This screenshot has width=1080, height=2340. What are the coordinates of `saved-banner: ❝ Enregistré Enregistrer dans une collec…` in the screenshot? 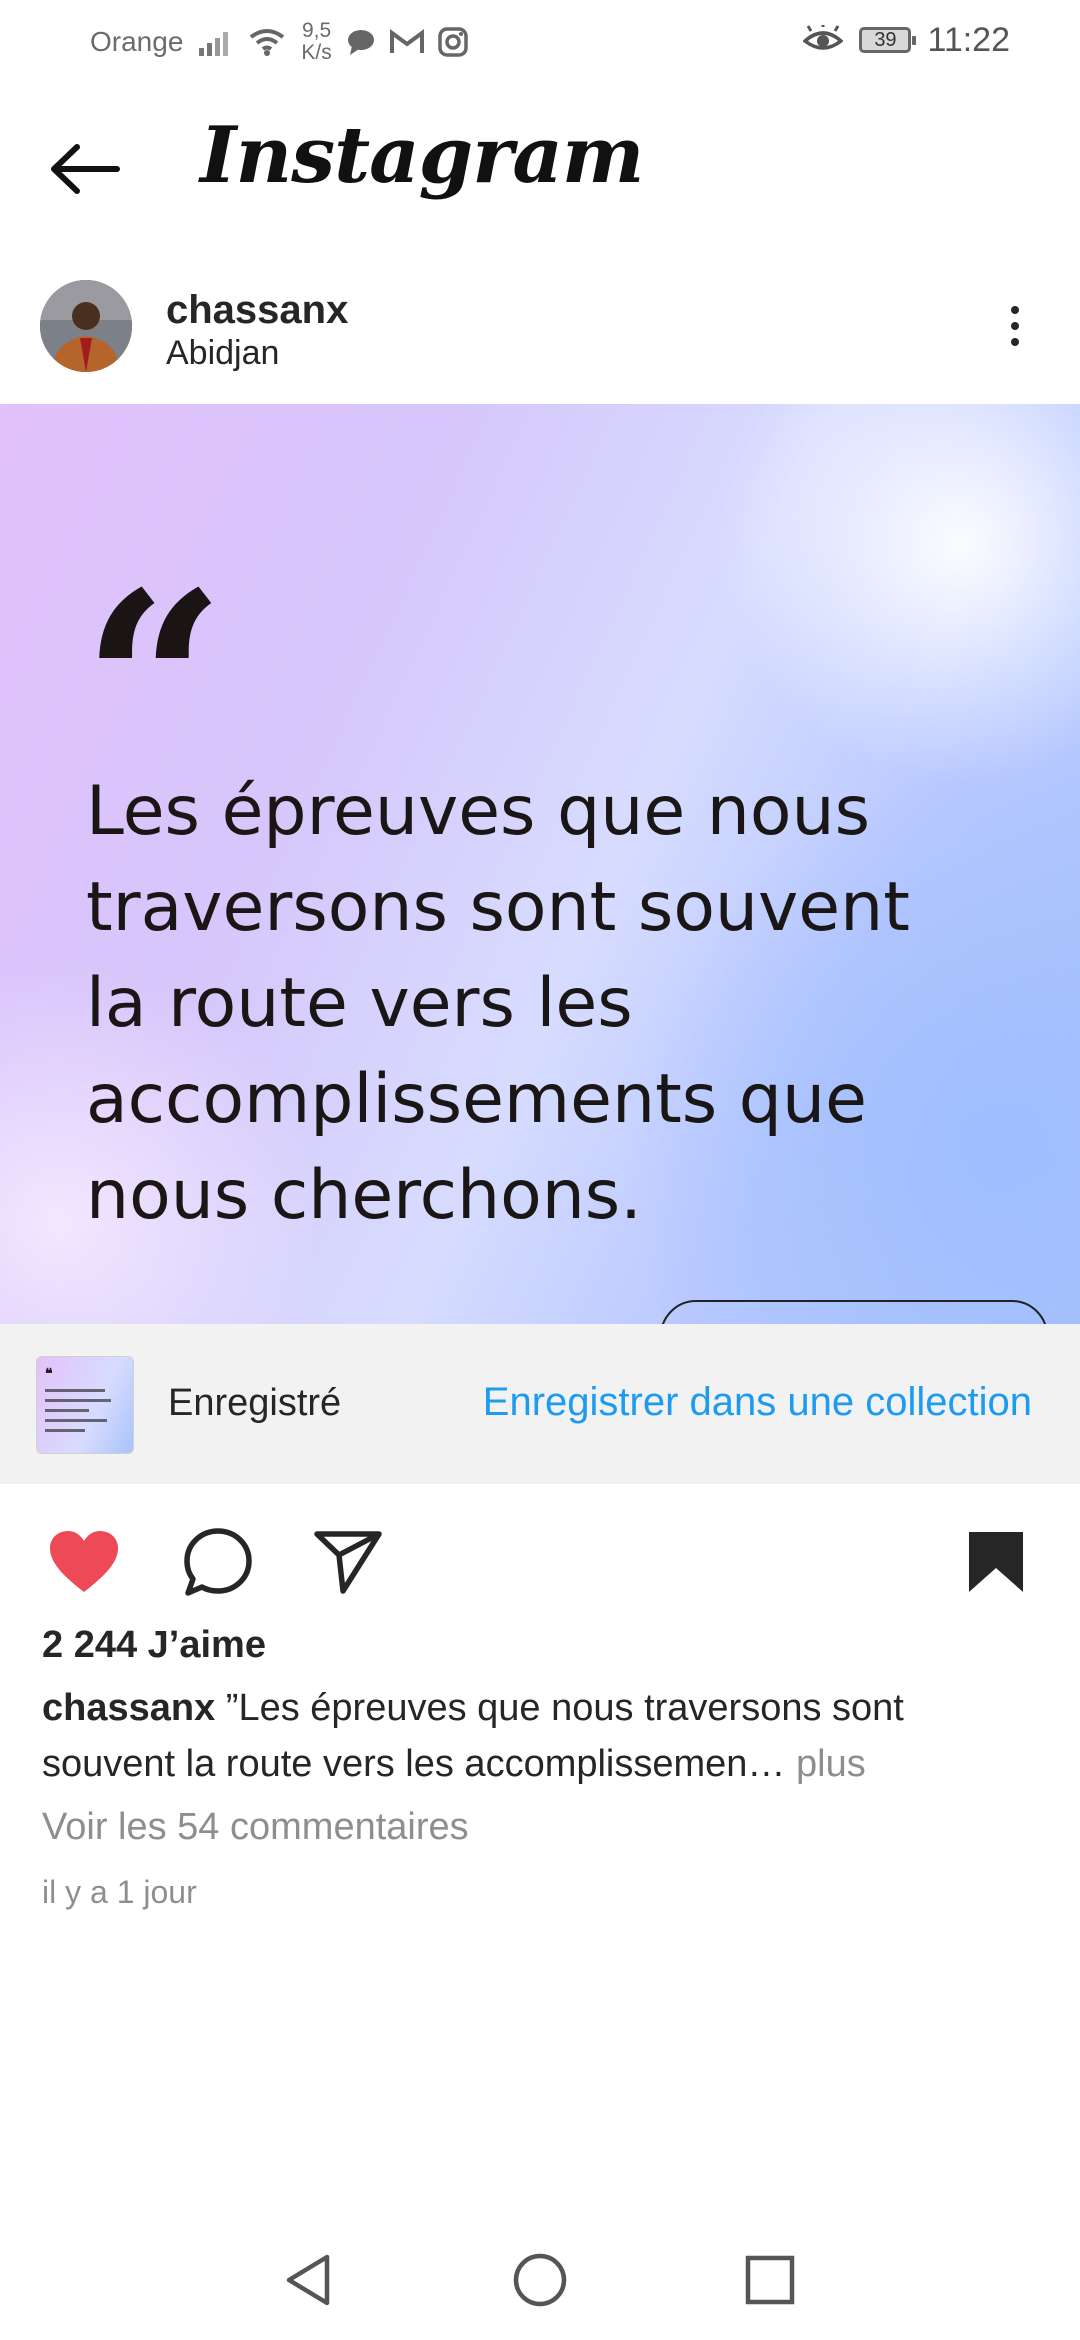 It's located at (540, 1404).